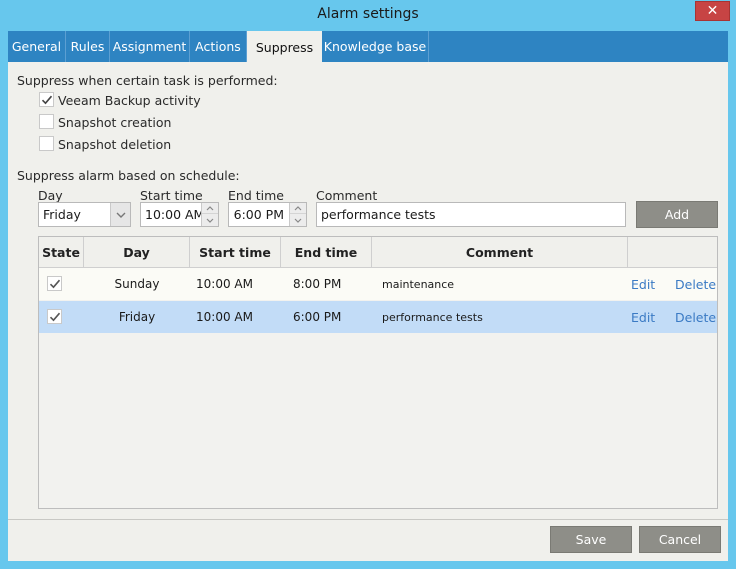 This screenshot has height=569, width=736. I want to click on veeam-backup-checkbox, so click(46, 99).